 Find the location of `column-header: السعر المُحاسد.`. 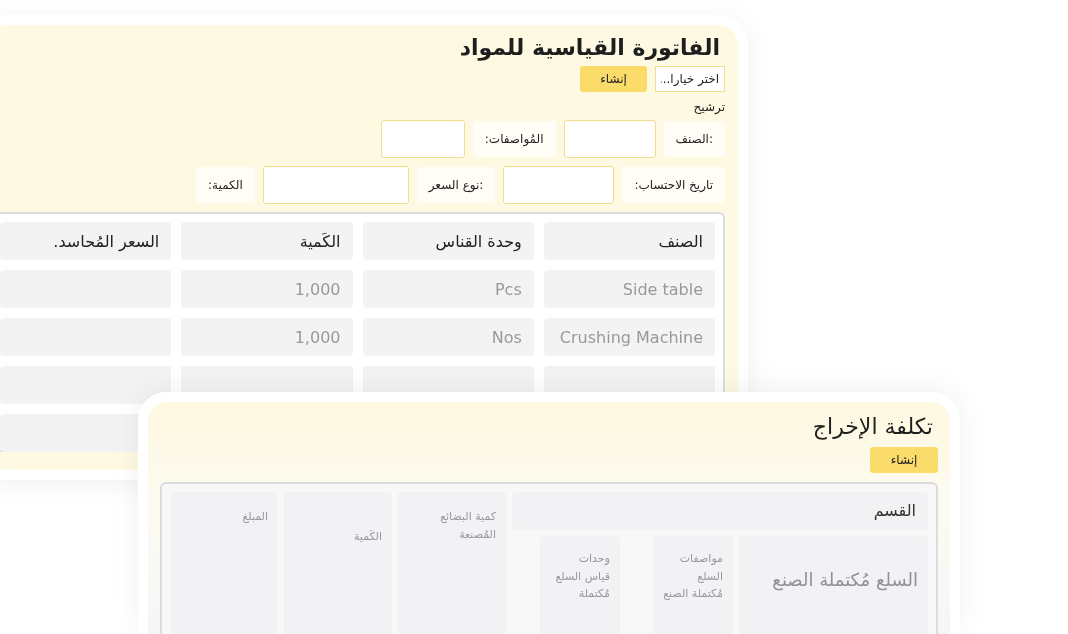

column-header: السعر المُحاسد. is located at coordinates (86, 241).